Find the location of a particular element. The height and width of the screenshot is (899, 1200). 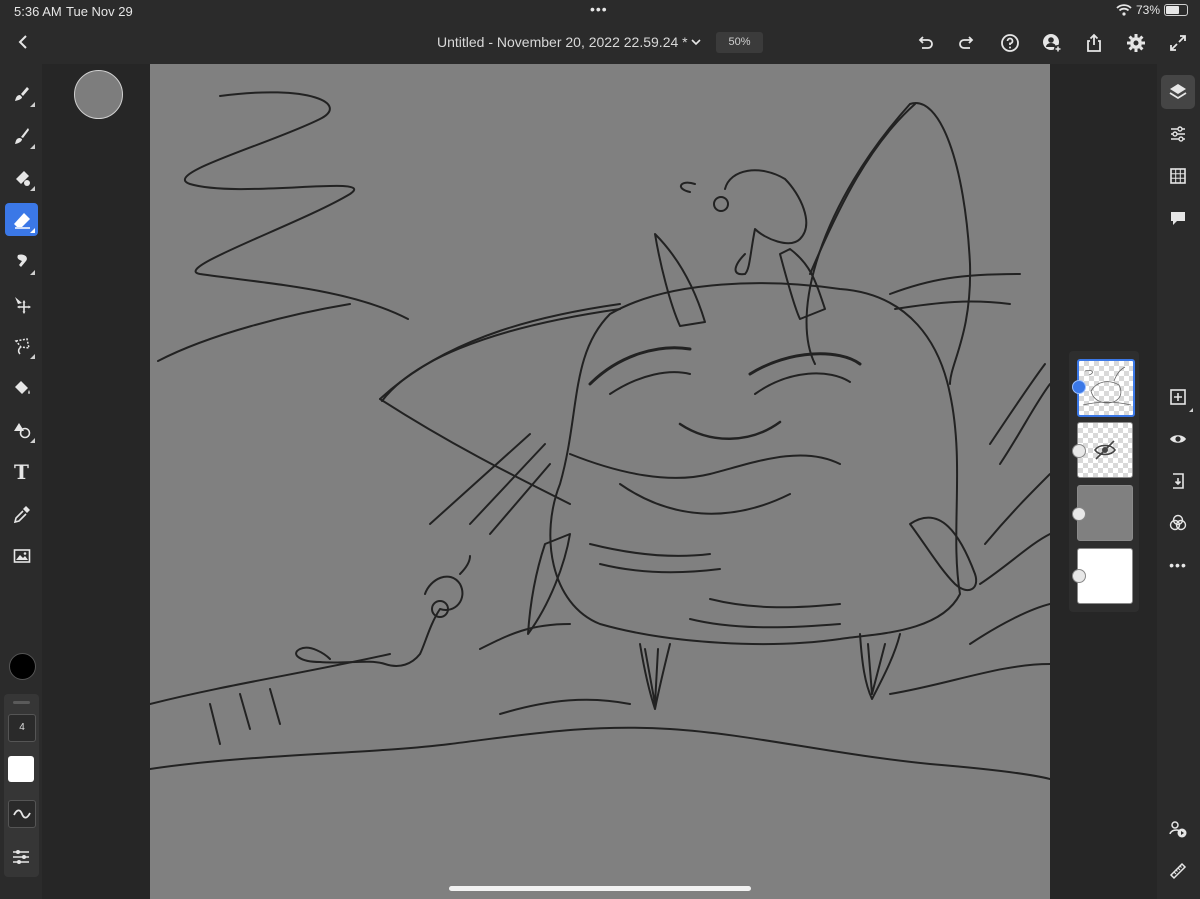

title-dropdown is located at coordinates (696, 42).